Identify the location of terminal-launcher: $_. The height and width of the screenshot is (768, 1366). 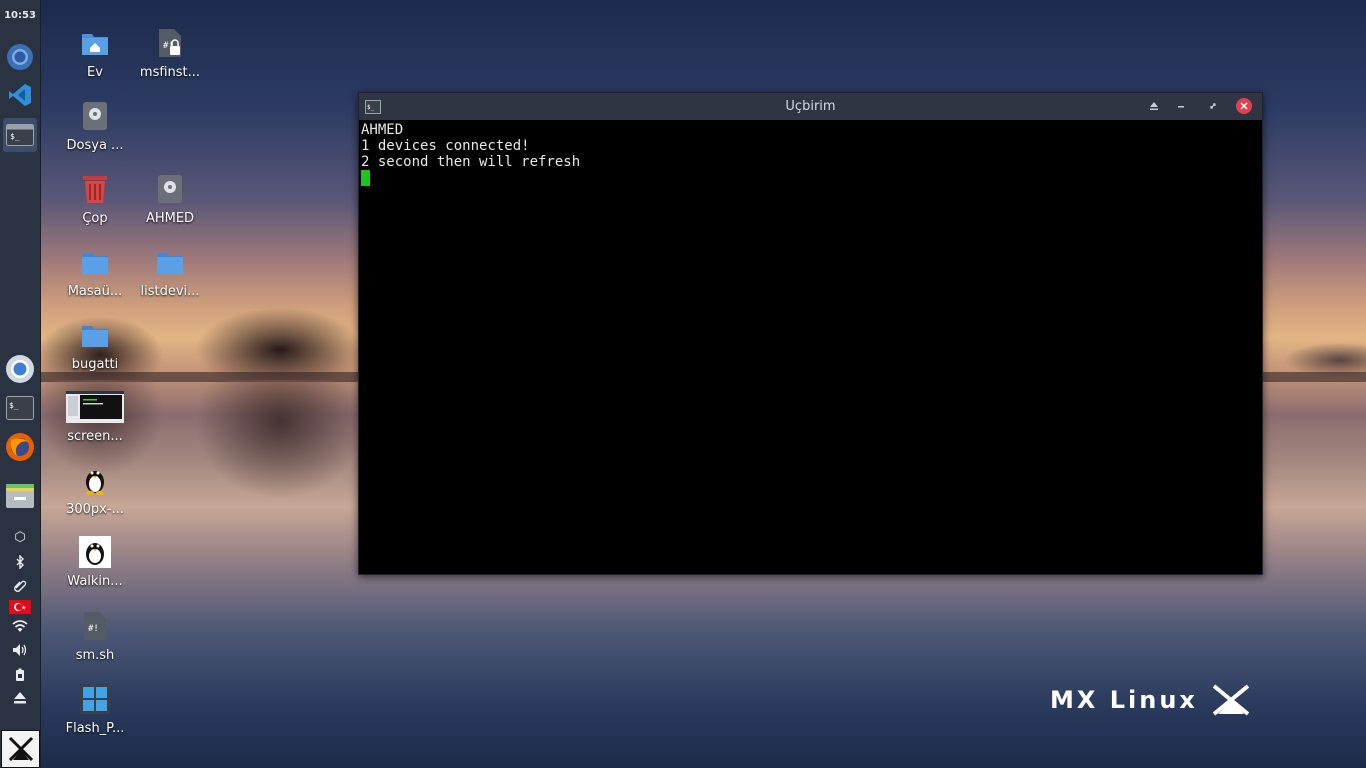
(20, 408).